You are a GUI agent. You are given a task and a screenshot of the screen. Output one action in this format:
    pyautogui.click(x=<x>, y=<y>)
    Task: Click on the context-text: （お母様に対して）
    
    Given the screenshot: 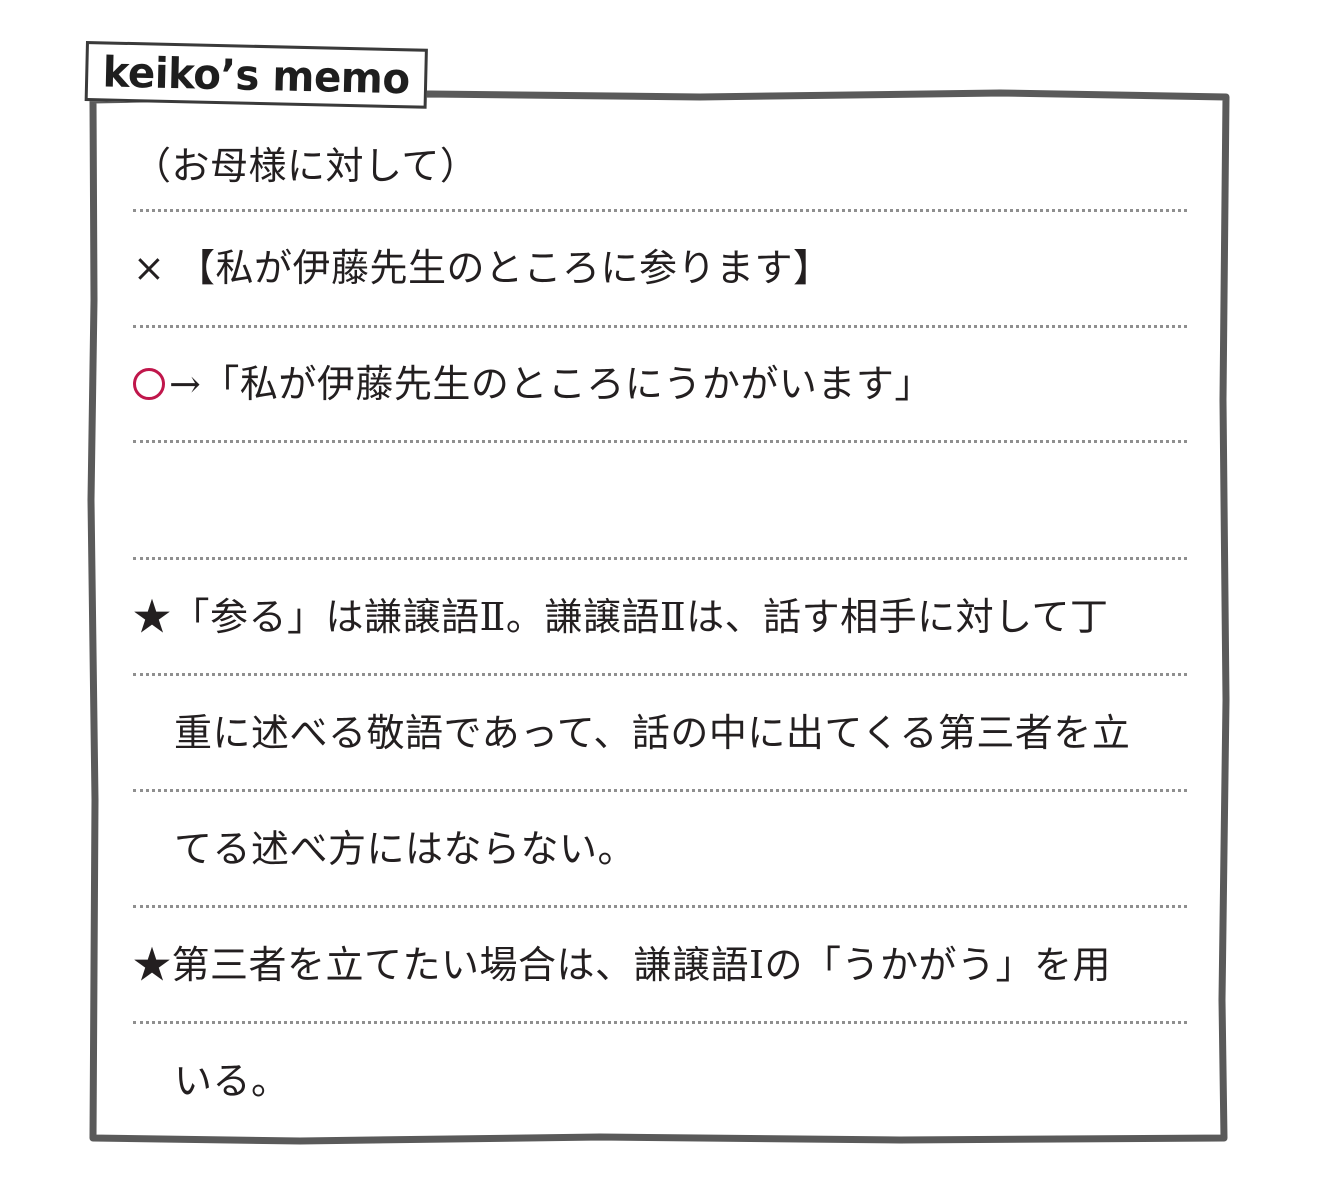 What is the action you would take?
    pyautogui.click(x=306, y=166)
    